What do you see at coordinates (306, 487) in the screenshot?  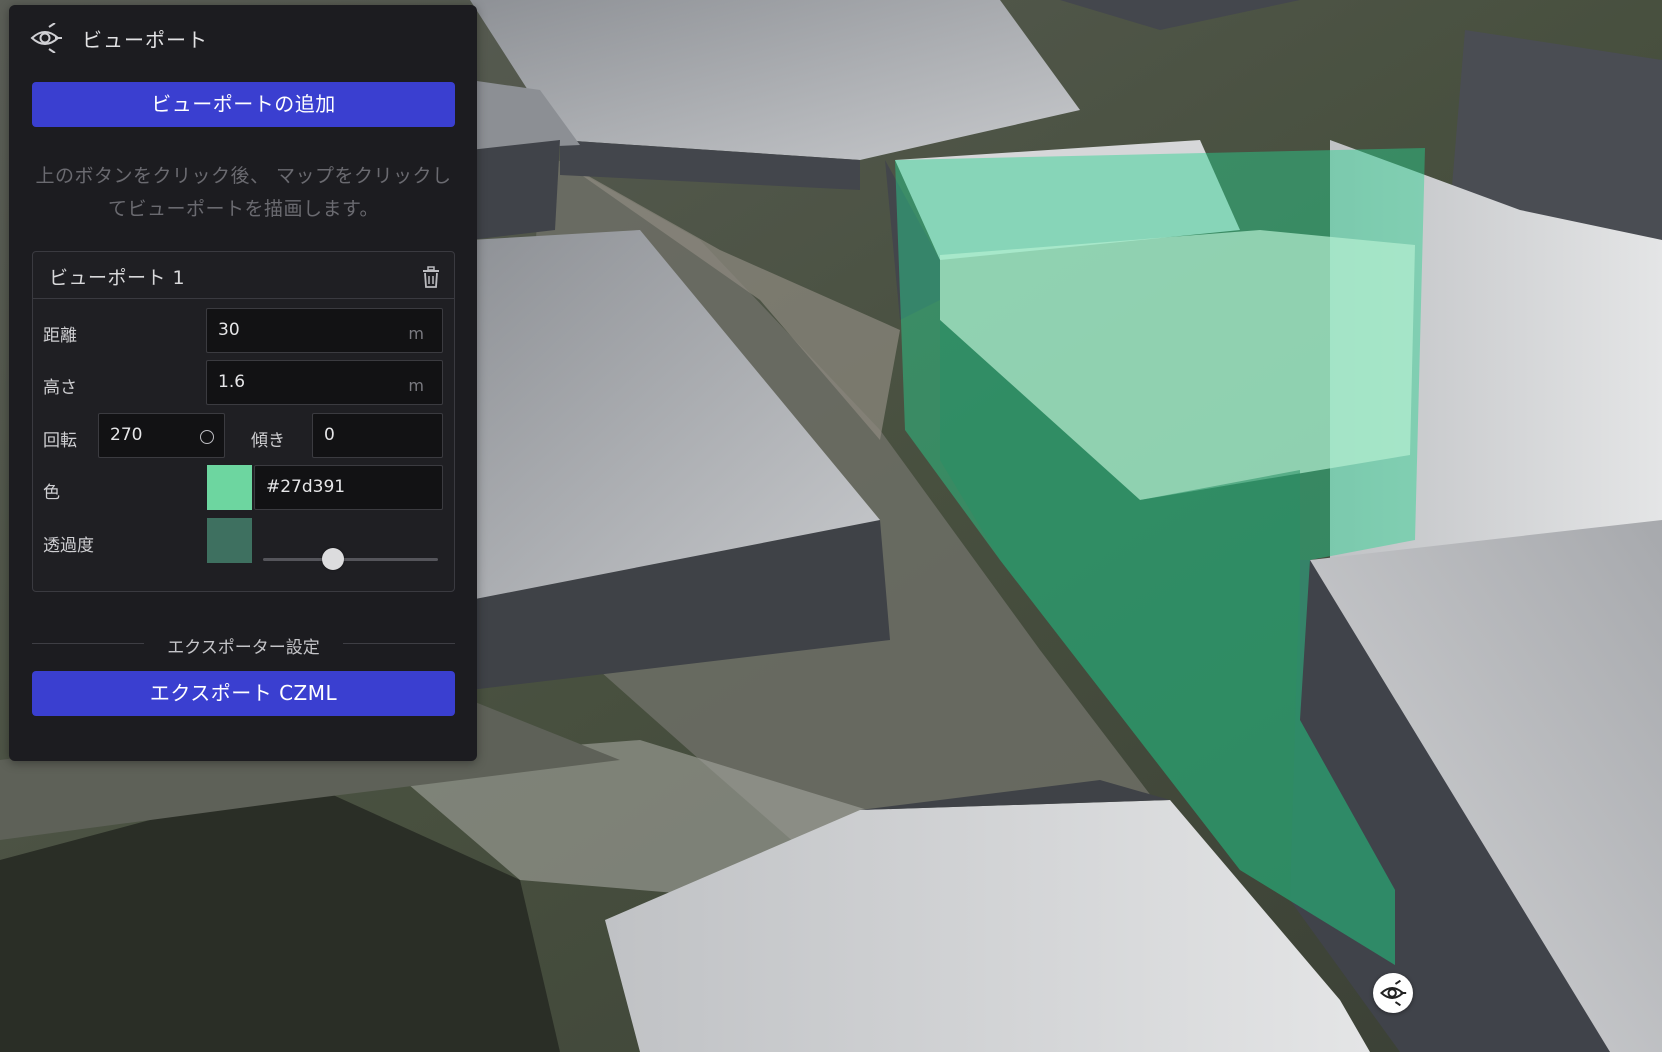 I see `color-hex-value: #27d391` at bounding box center [306, 487].